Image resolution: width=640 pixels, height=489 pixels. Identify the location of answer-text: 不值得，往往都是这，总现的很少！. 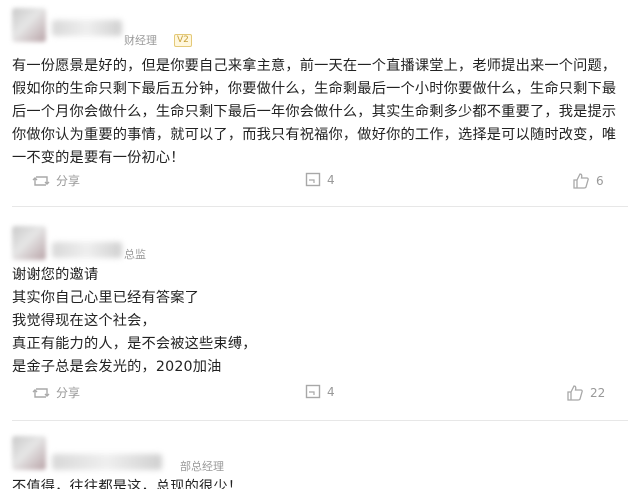
(127, 484).